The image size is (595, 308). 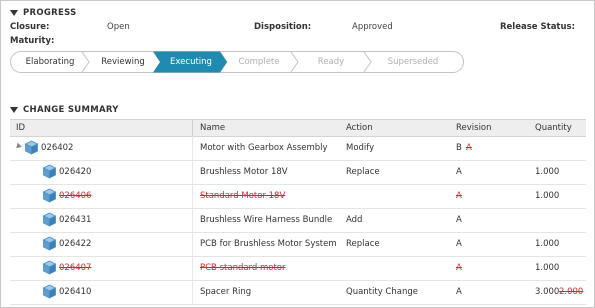 I want to click on cell-id: 026407, so click(x=75, y=268).